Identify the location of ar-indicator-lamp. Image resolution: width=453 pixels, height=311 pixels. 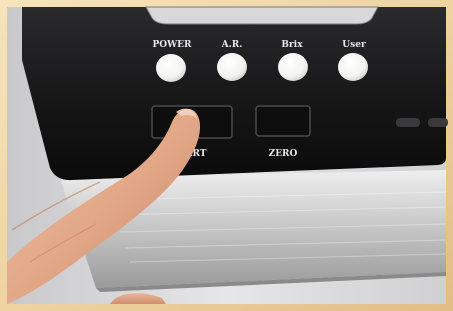
(232, 67).